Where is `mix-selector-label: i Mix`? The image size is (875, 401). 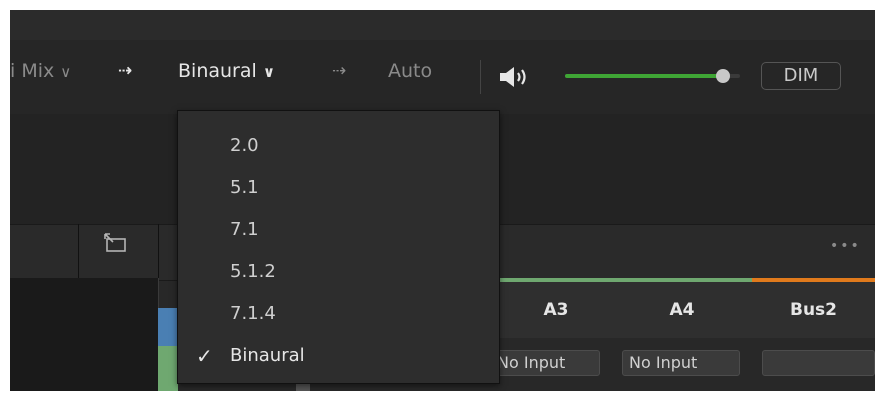 mix-selector-label: i Mix is located at coordinates (32, 71).